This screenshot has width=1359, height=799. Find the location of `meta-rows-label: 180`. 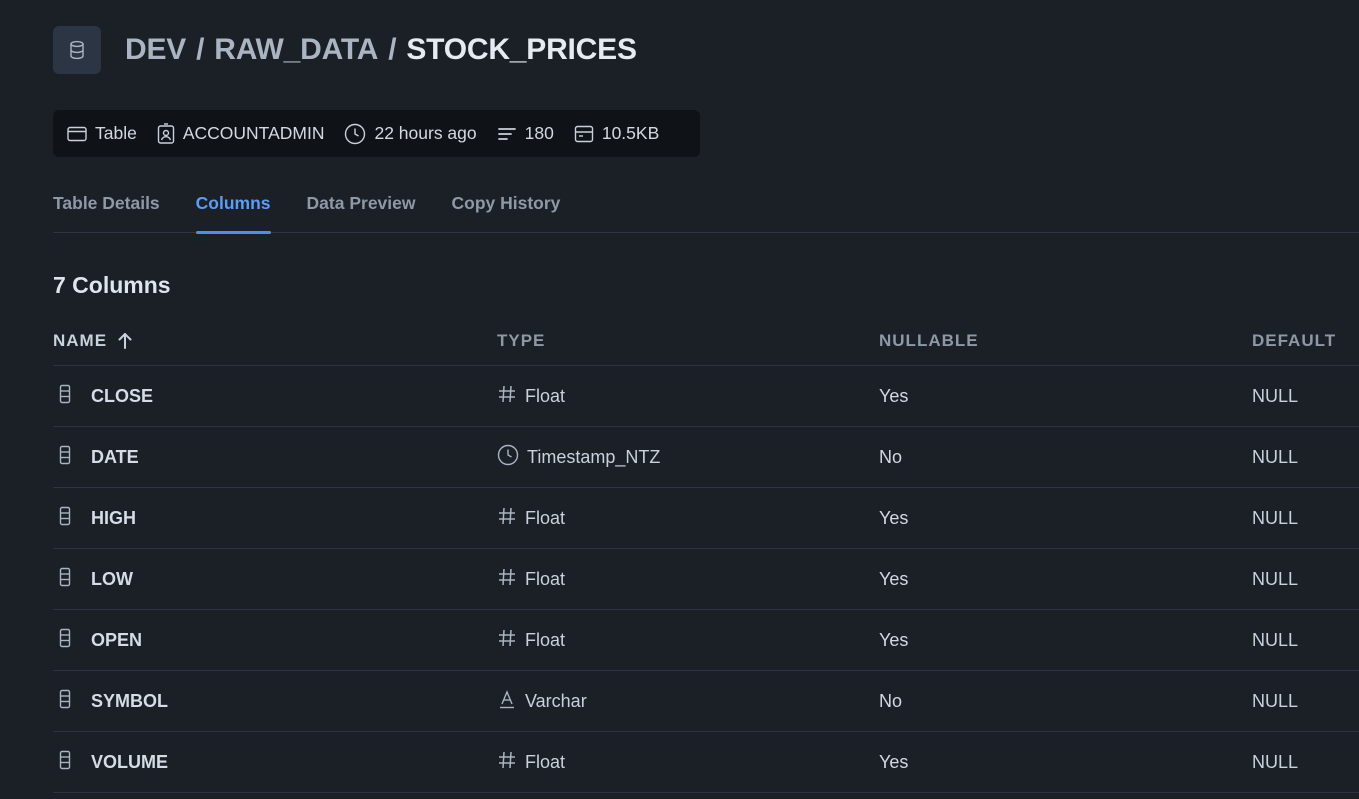

meta-rows-label: 180 is located at coordinates (539, 133).